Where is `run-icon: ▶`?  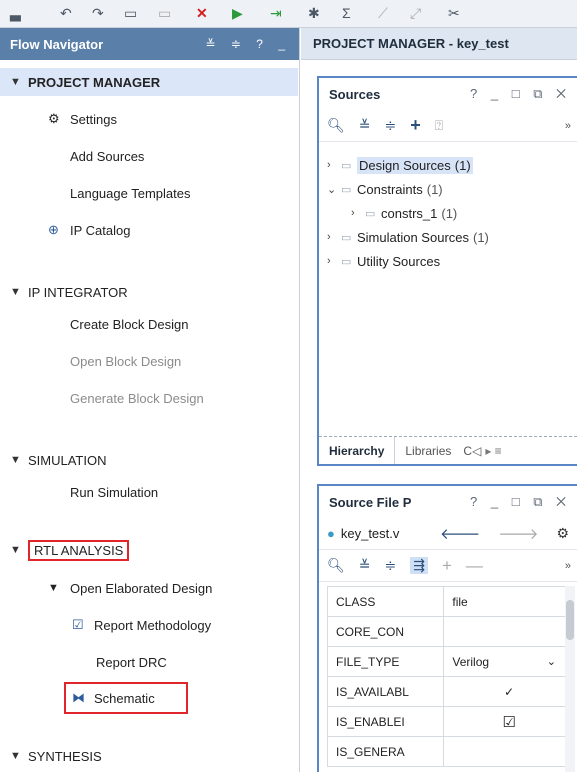
run-icon: ▶ is located at coordinates (237, 13).